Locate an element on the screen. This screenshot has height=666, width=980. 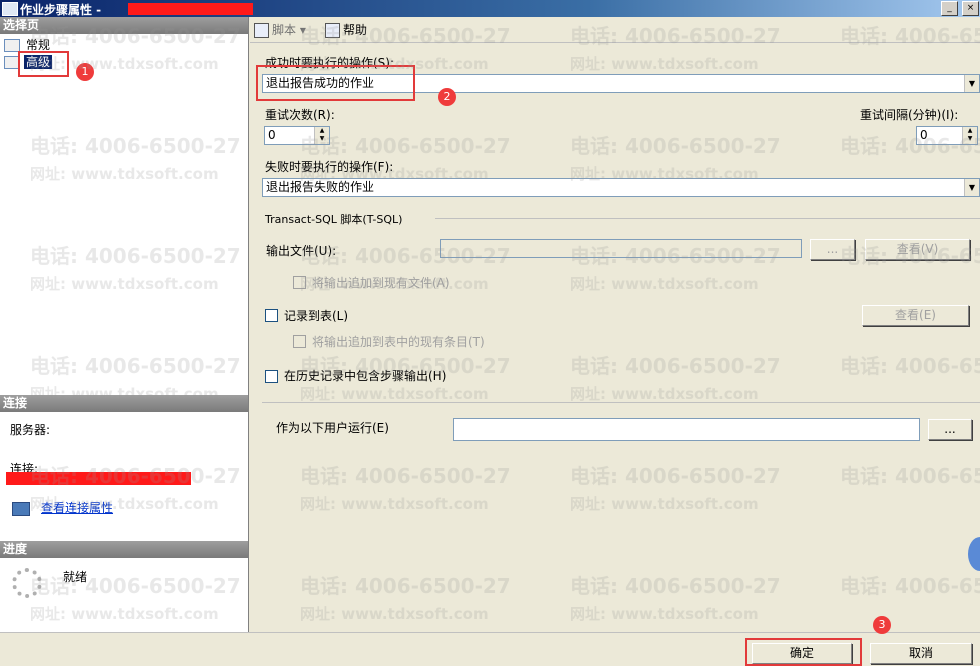
divider is located at coordinates (621, 402).